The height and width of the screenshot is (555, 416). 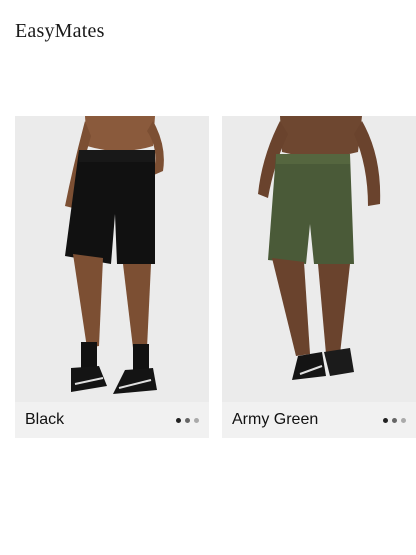 I want to click on color-label: Army Green, so click(x=275, y=419).